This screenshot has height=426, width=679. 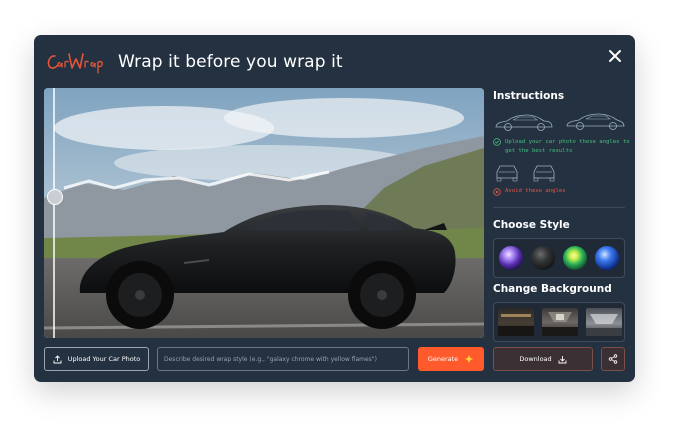 I want to click on compare-slider-line, so click(x=54, y=213).